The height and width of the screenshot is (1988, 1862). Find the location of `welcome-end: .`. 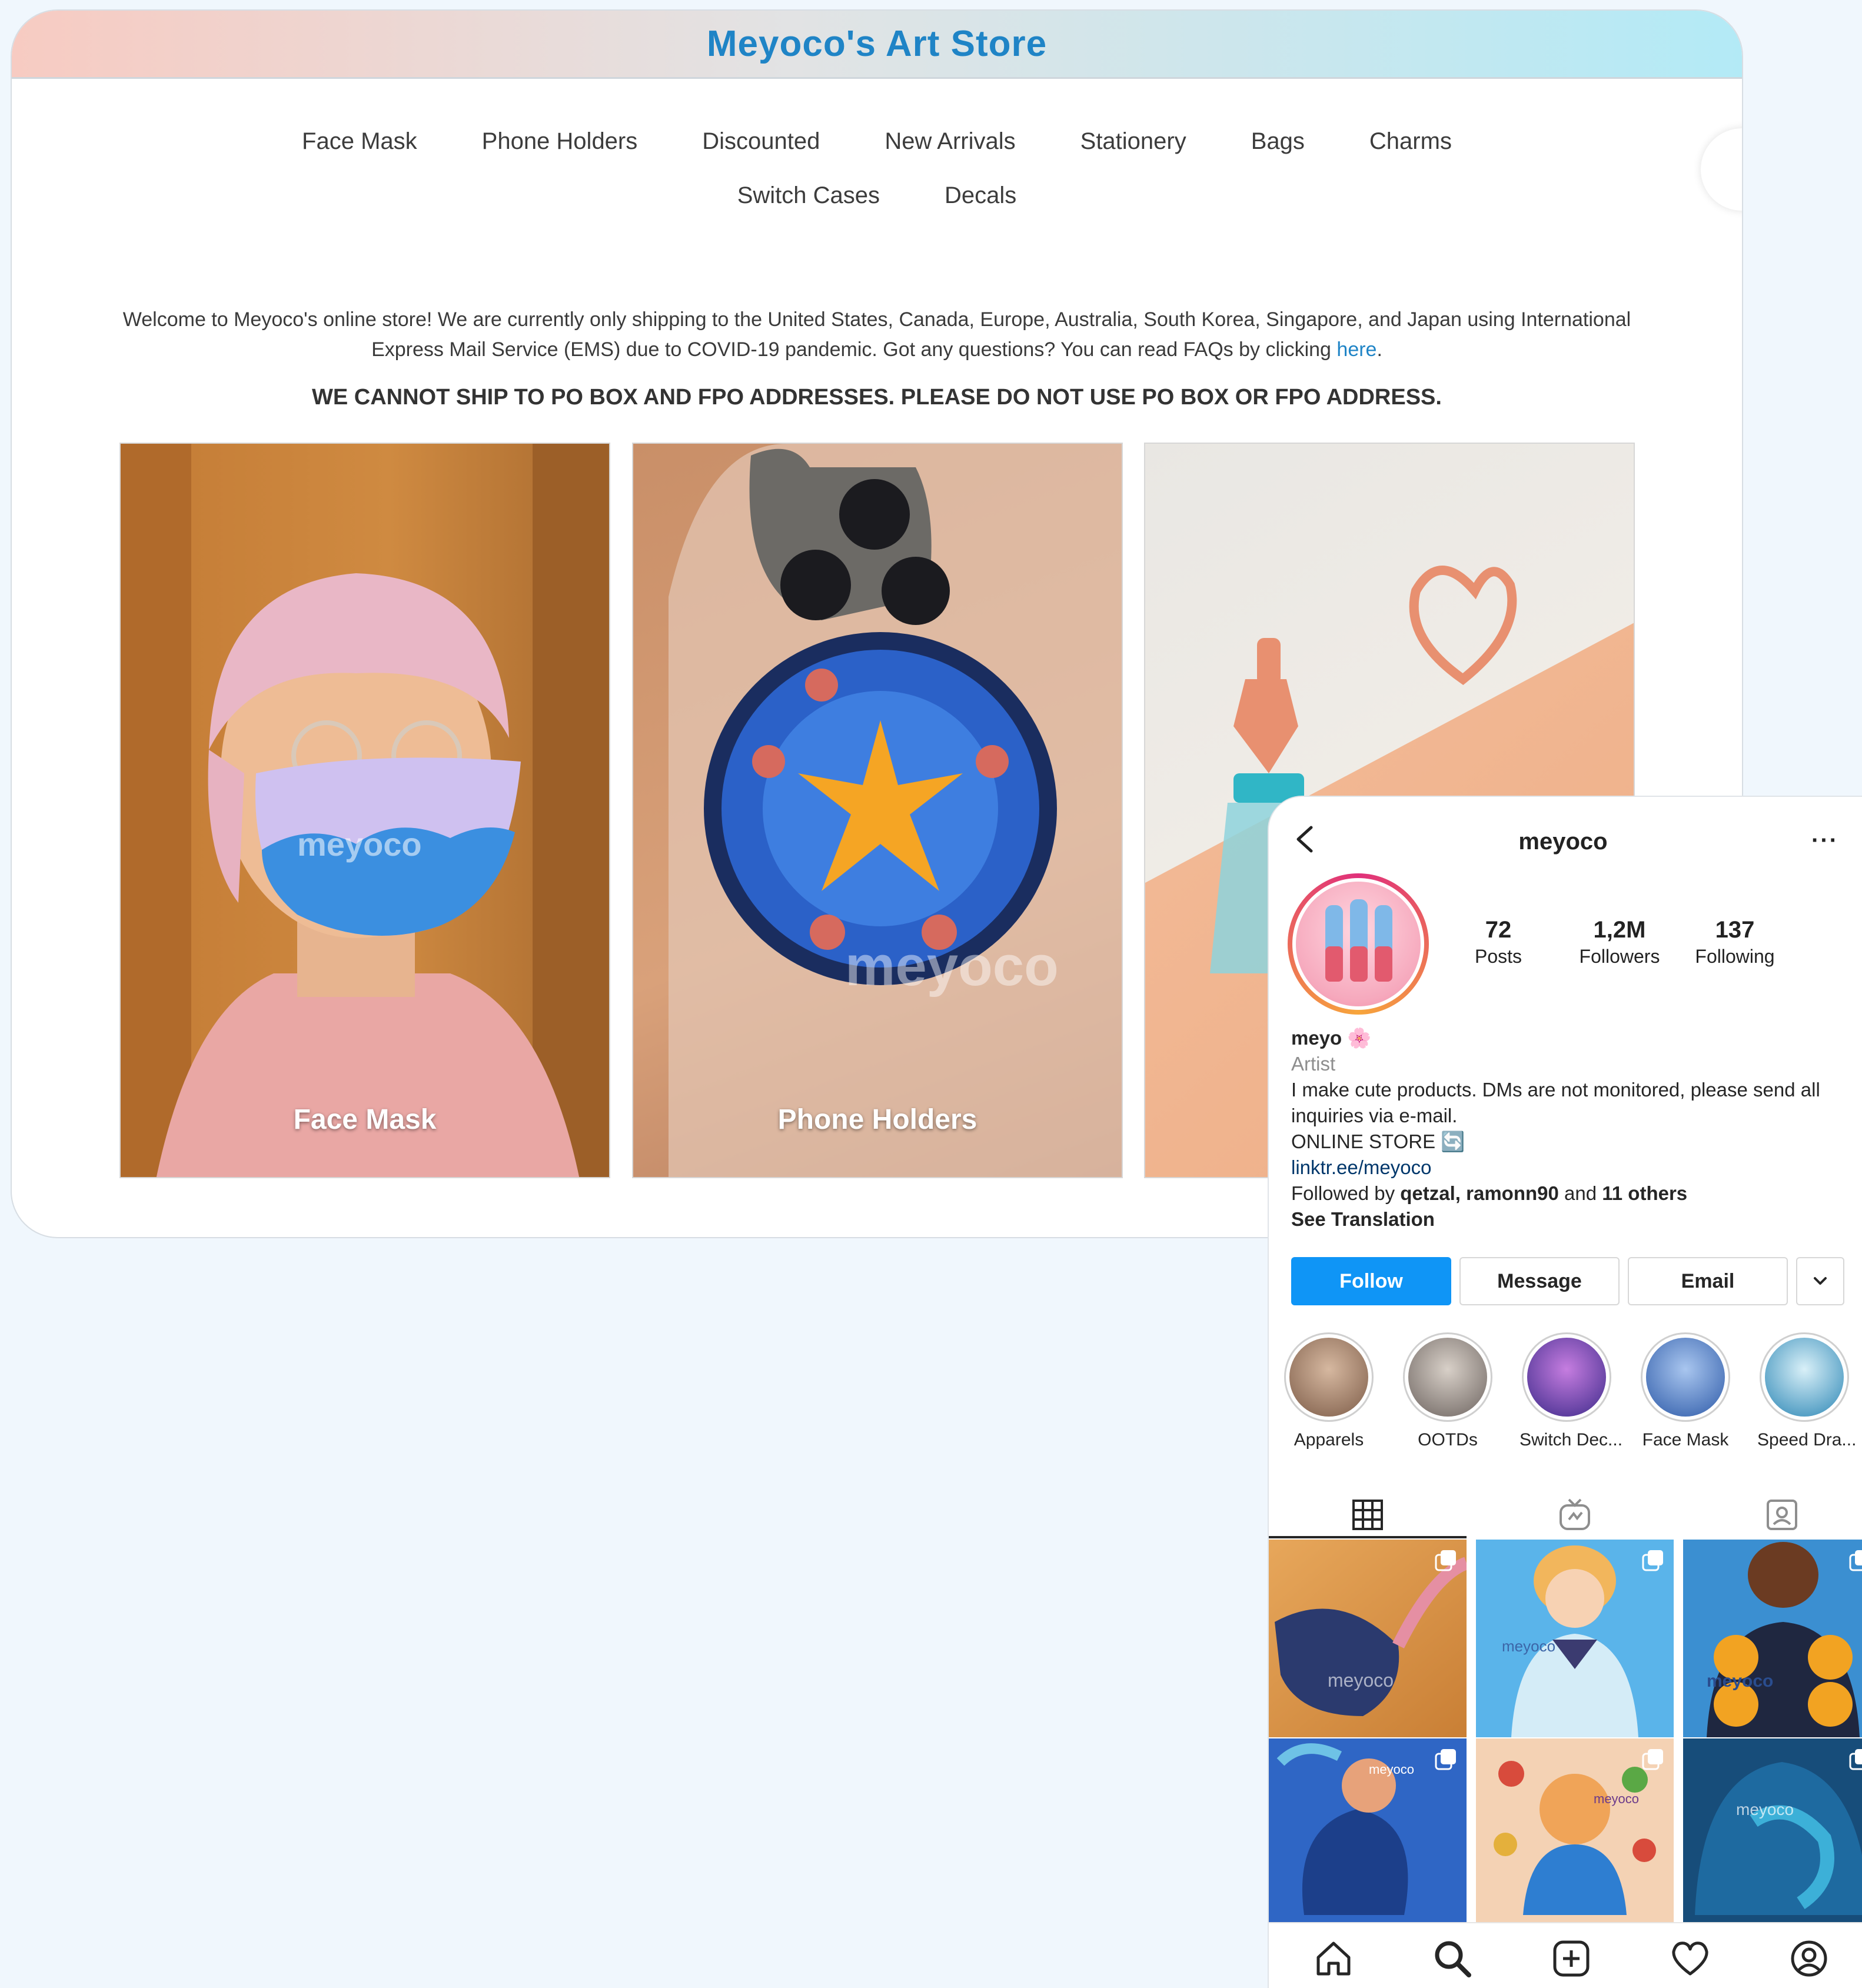

welcome-end: . is located at coordinates (1379, 349).